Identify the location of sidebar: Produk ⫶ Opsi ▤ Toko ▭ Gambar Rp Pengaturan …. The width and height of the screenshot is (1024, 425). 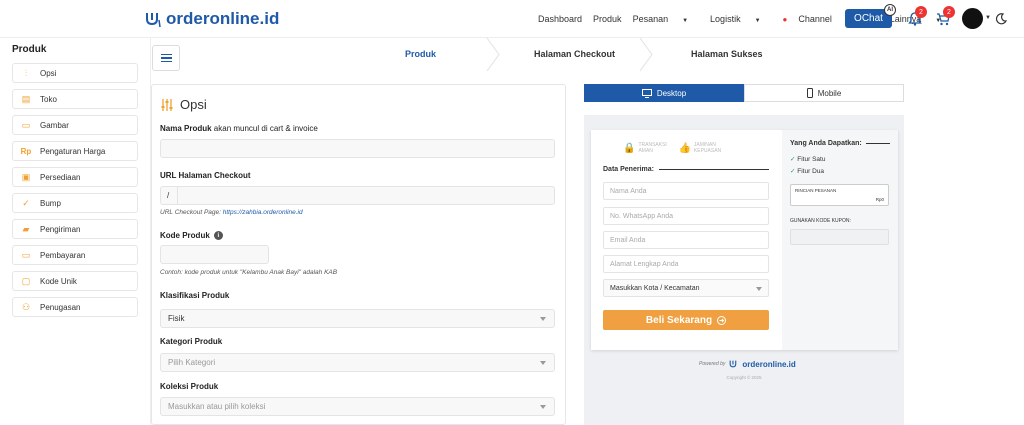
(75, 231).